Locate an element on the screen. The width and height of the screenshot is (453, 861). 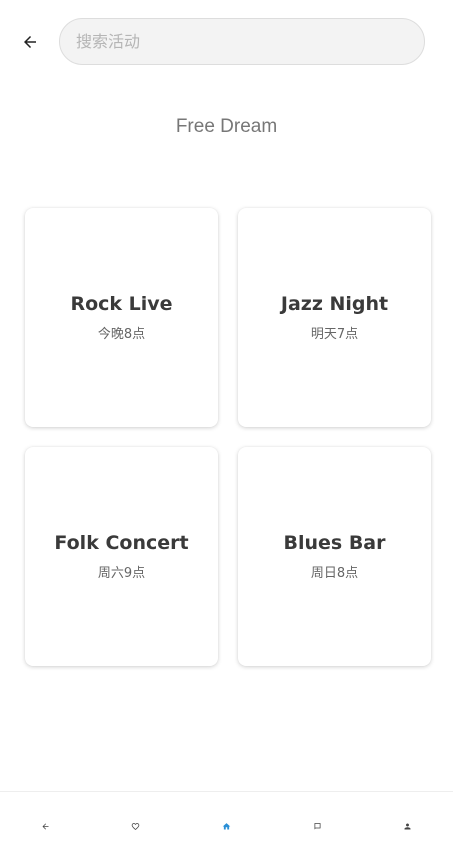
search-input is located at coordinates (249, 41).